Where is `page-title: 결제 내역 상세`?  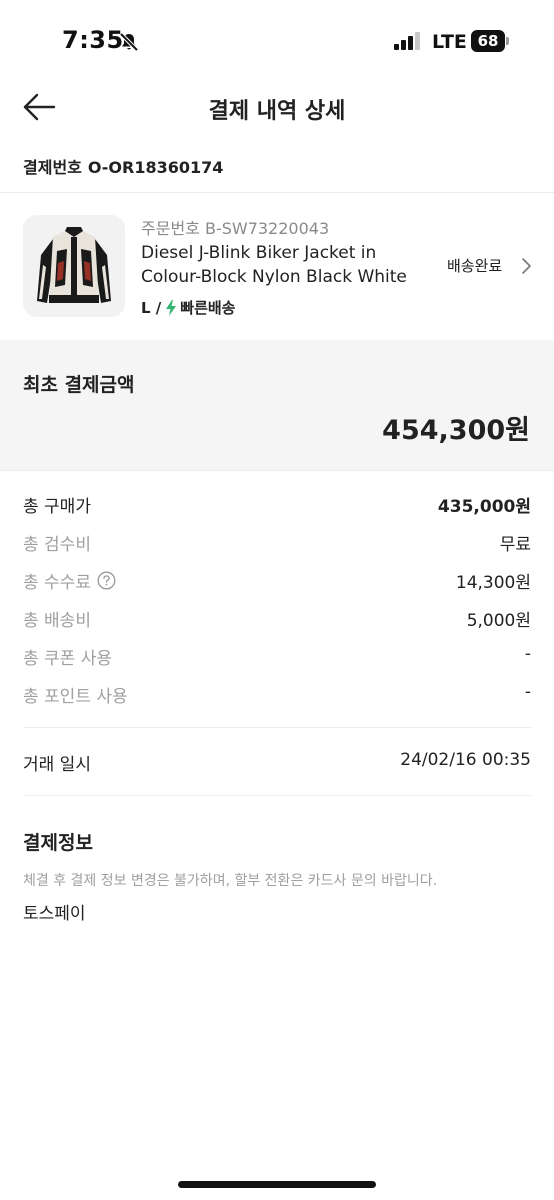 page-title: 결제 내역 상세 is located at coordinates (277, 111).